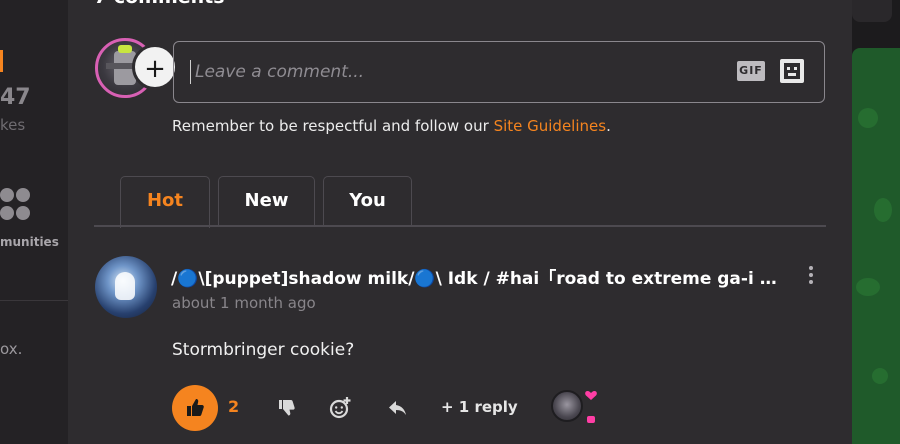 The height and width of the screenshot is (444, 900). I want to click on comments-title: 7 comments, so click(159, 4).